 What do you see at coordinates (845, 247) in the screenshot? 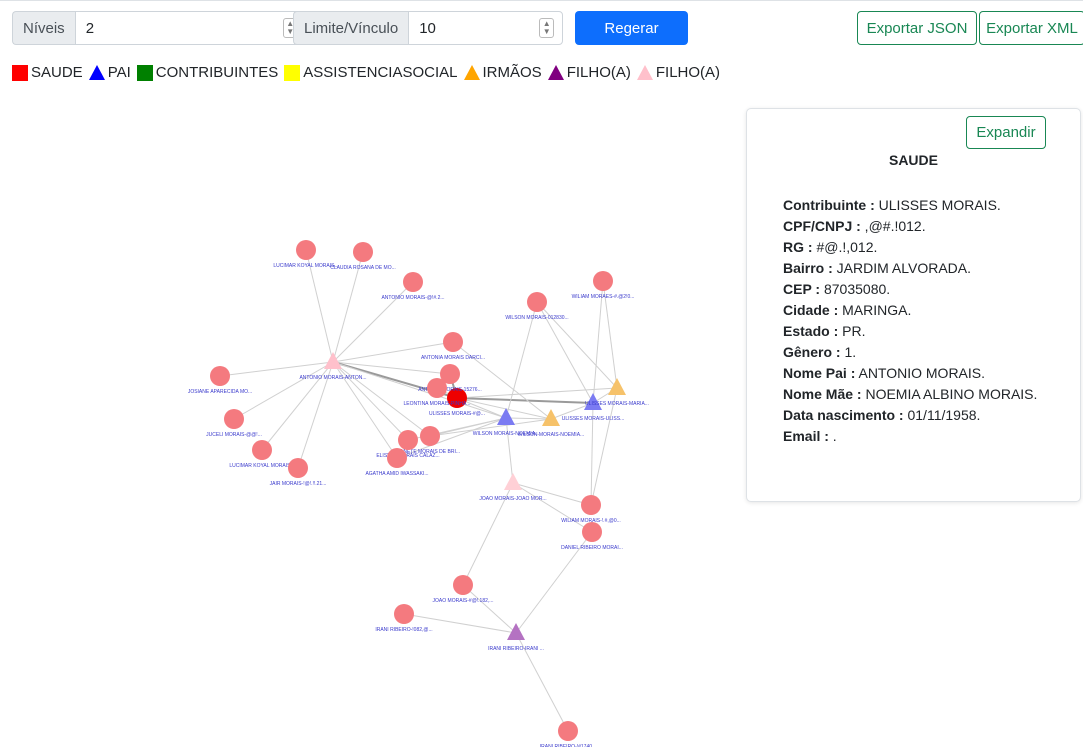
I see `detail-field-value: #@.!,012.` at bounding box center [845, 247].